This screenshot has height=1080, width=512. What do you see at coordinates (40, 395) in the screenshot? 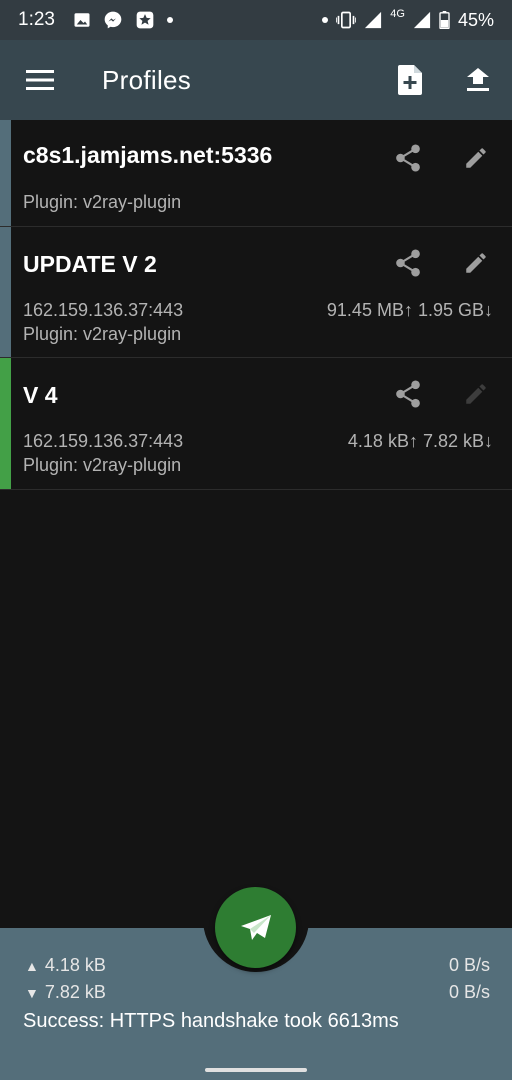
I see `profile-name: V 4` at bounding box center [40, 395].